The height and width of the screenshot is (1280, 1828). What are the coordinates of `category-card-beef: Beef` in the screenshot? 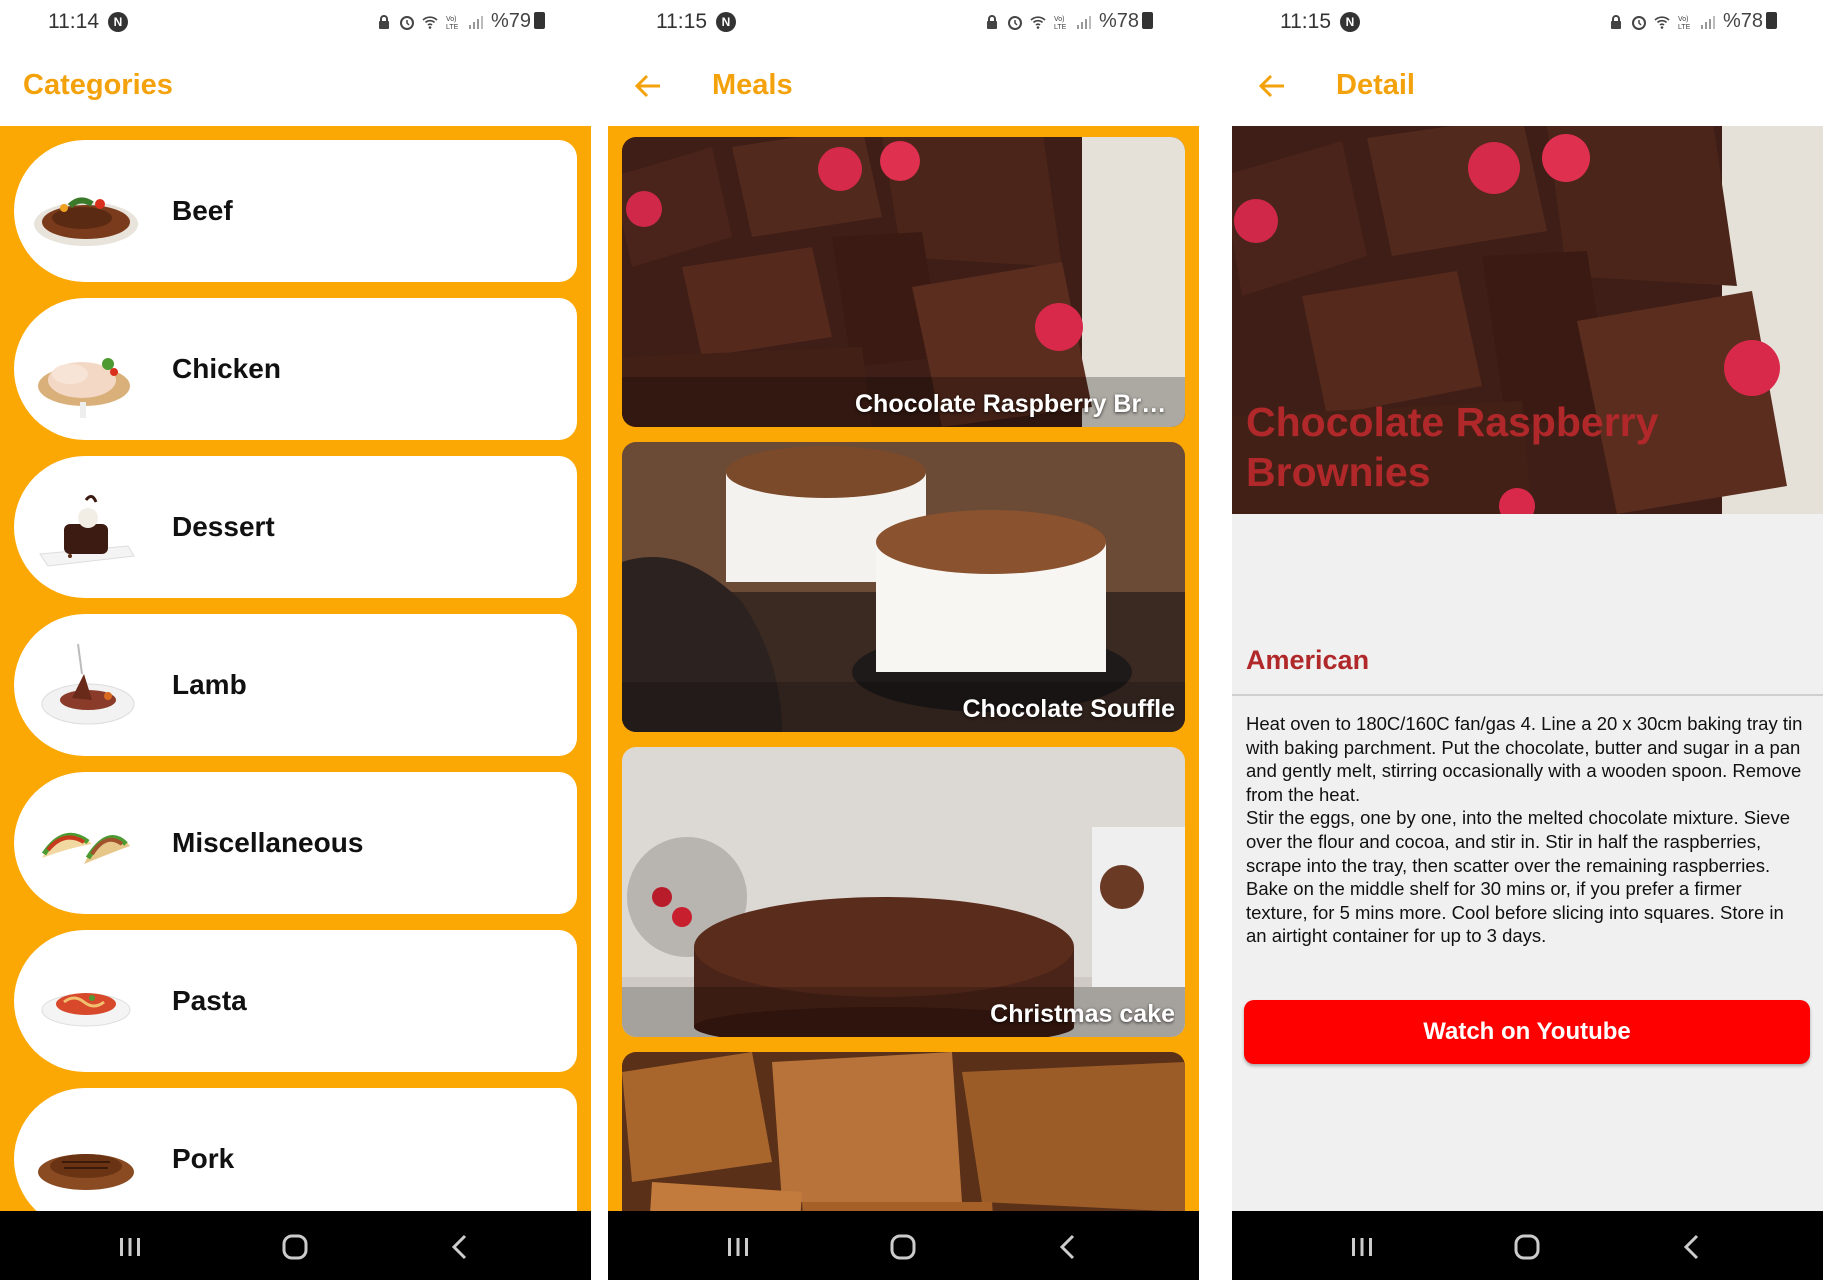 It's located at (295, 211).